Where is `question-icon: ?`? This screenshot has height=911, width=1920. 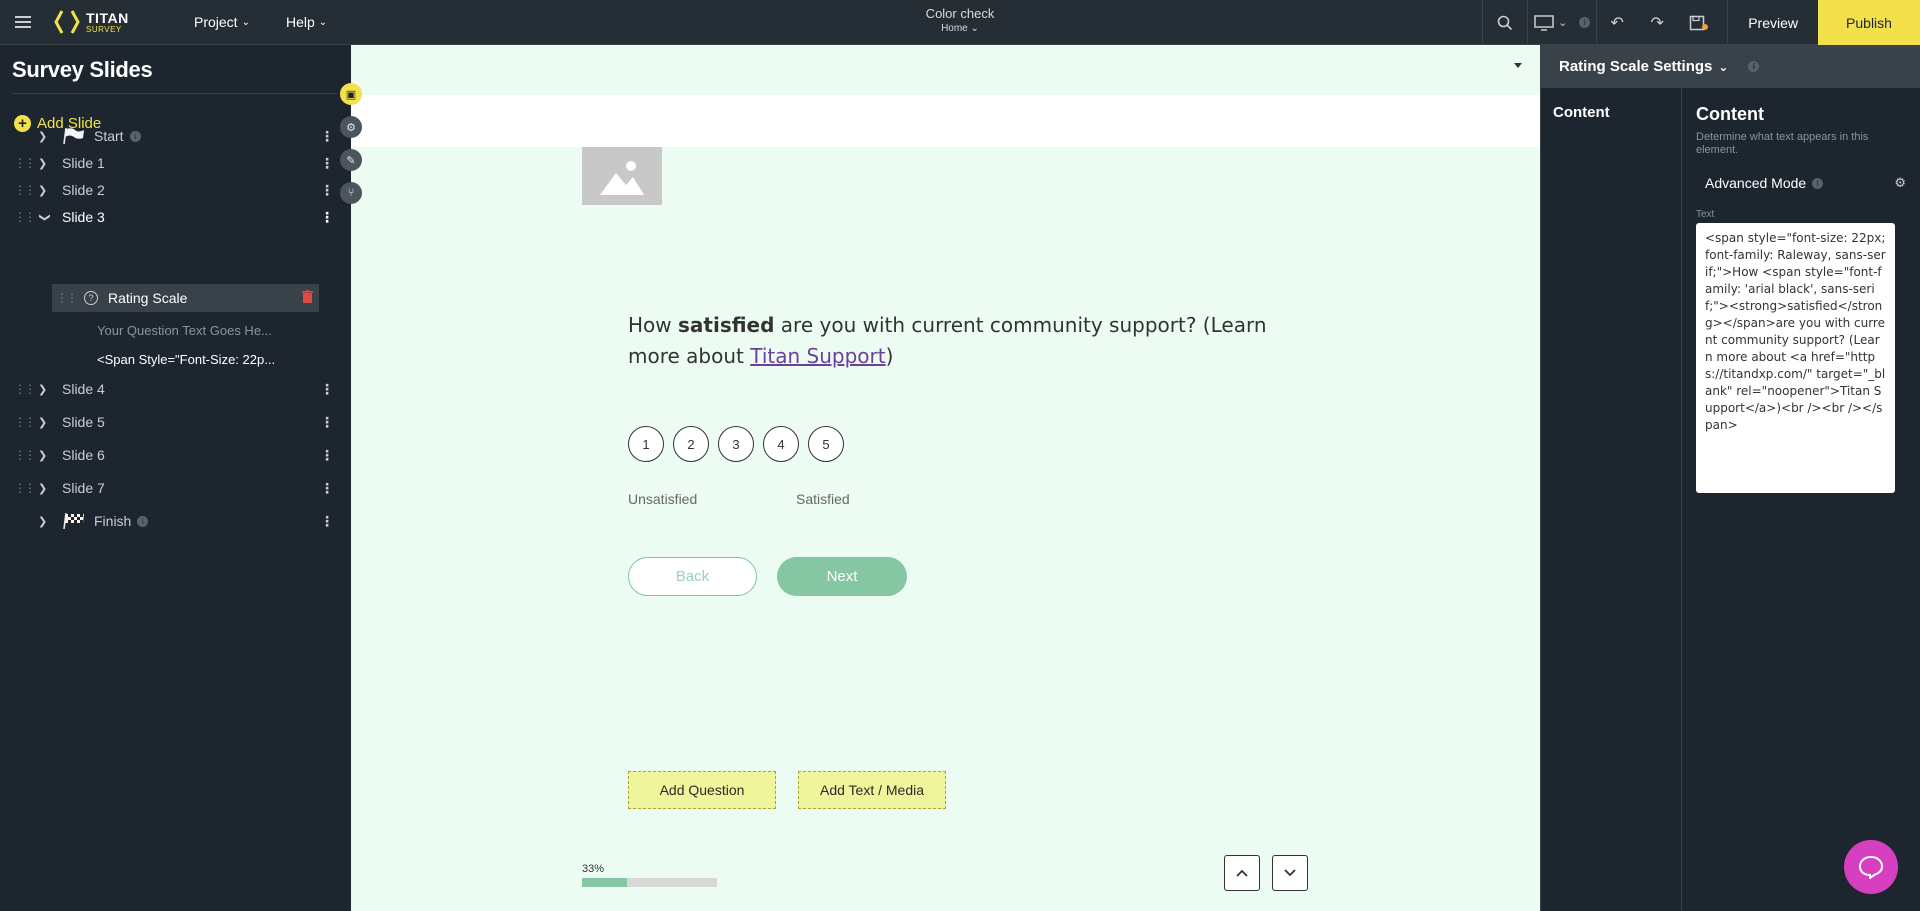
question-icon: ? is located at coordinates (91, 298).